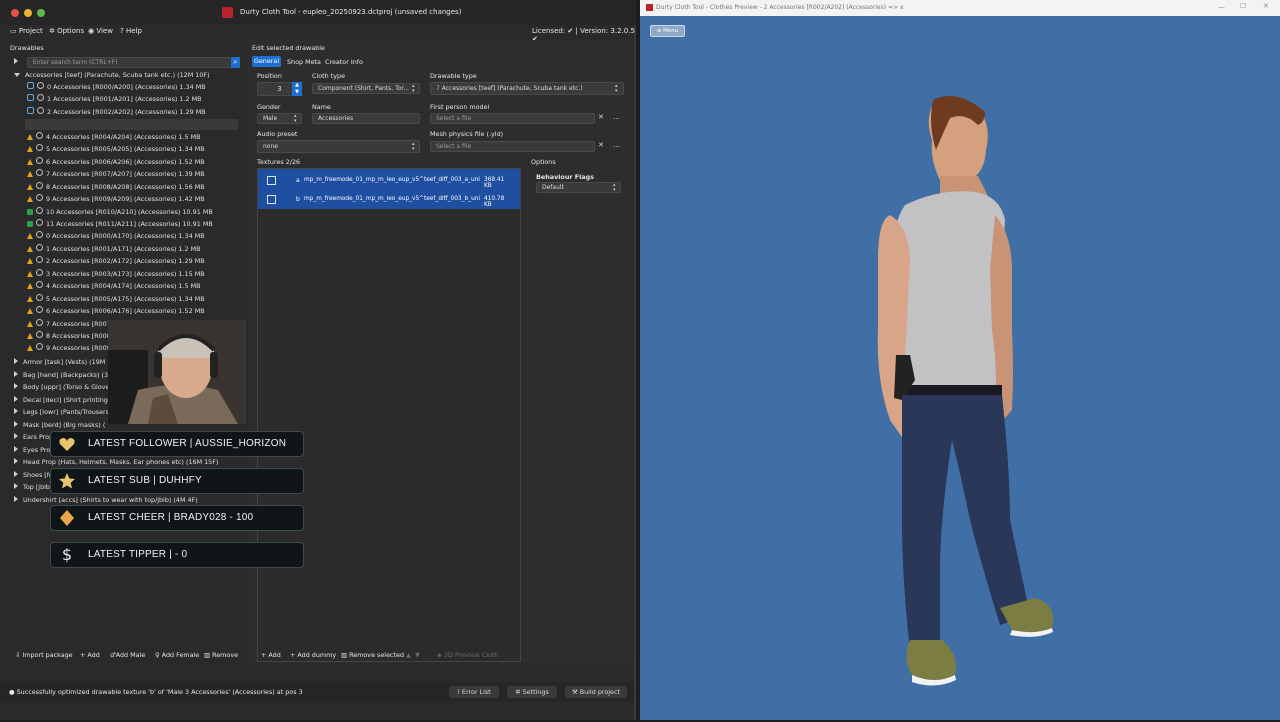 The height and width of the screenshot is (722, 1280). Describe the element at coordinates (266, 61) in the screenshot. I see `tab-general: General` at that location.